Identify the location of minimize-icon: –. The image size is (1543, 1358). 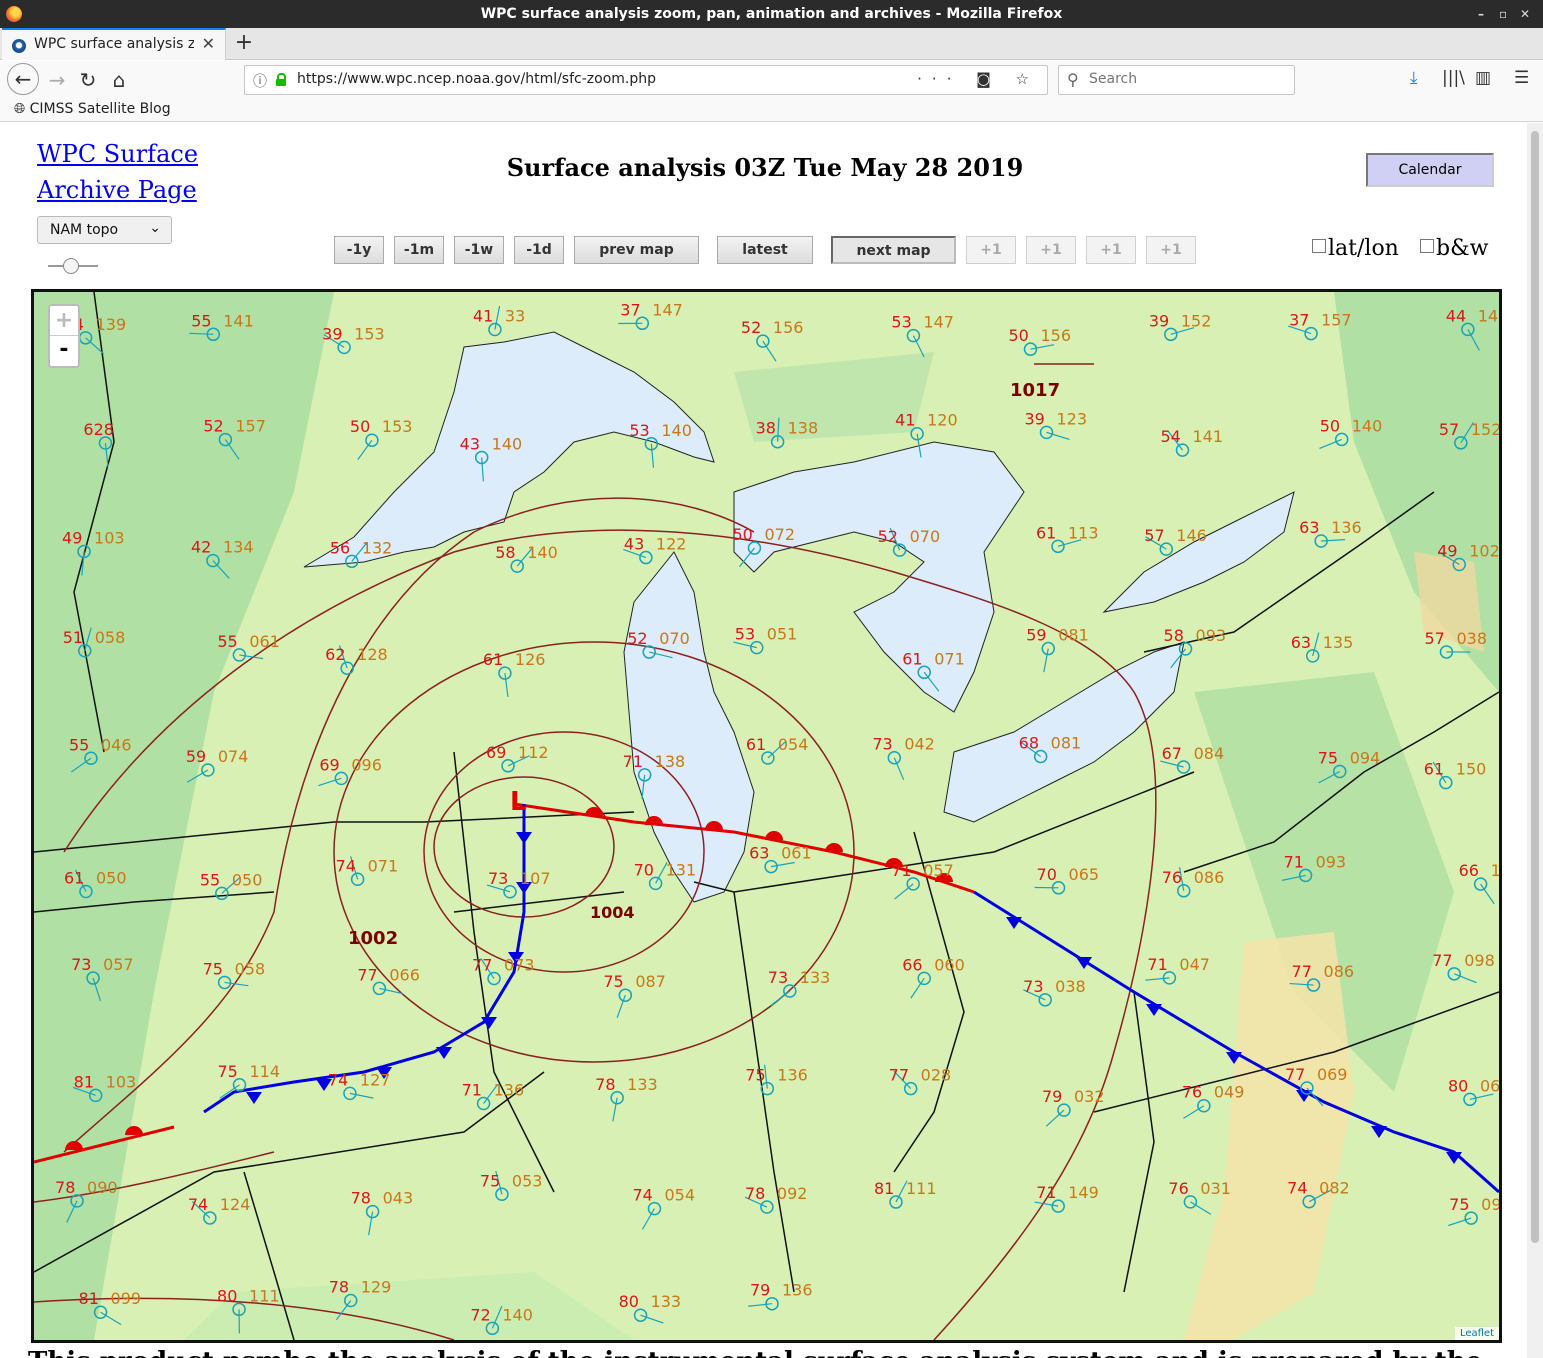
(1481, 14).